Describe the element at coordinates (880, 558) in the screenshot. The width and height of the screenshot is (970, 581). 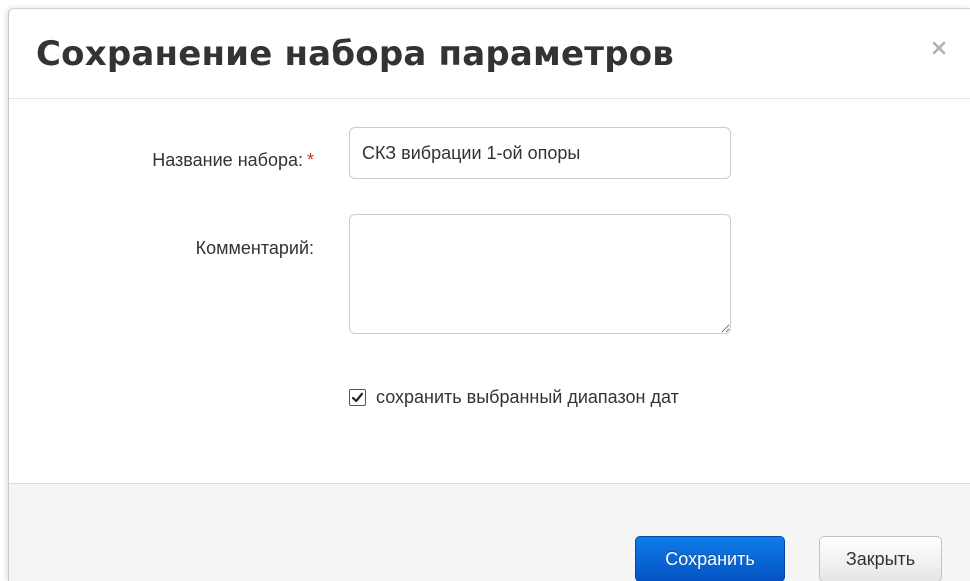
I see `close-button: Закрыть` at that location.